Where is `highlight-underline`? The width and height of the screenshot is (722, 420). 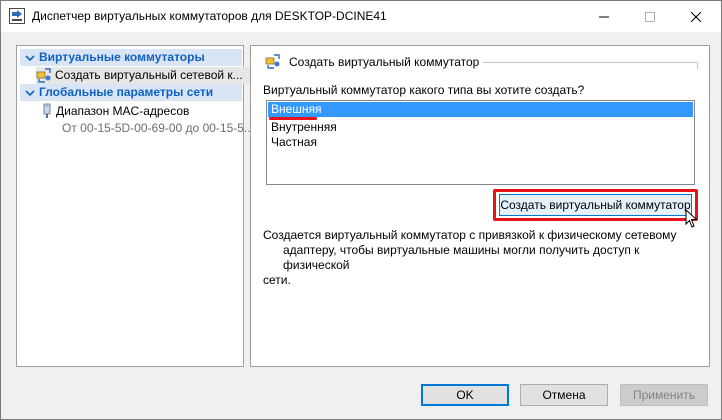
highlight-underline is located at coordinates (293, 118).